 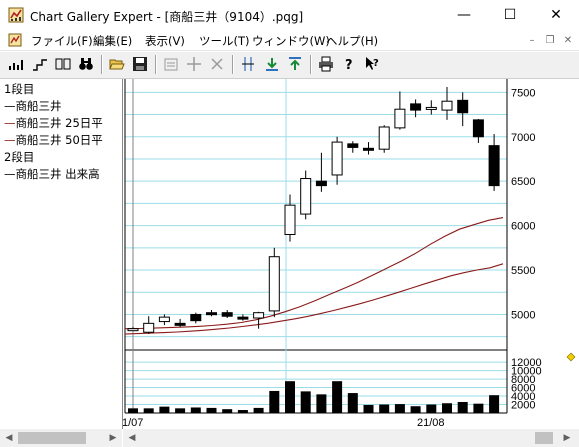 I want to click on menu-window: ウィンドウ(W), so click(x=291, y=41).